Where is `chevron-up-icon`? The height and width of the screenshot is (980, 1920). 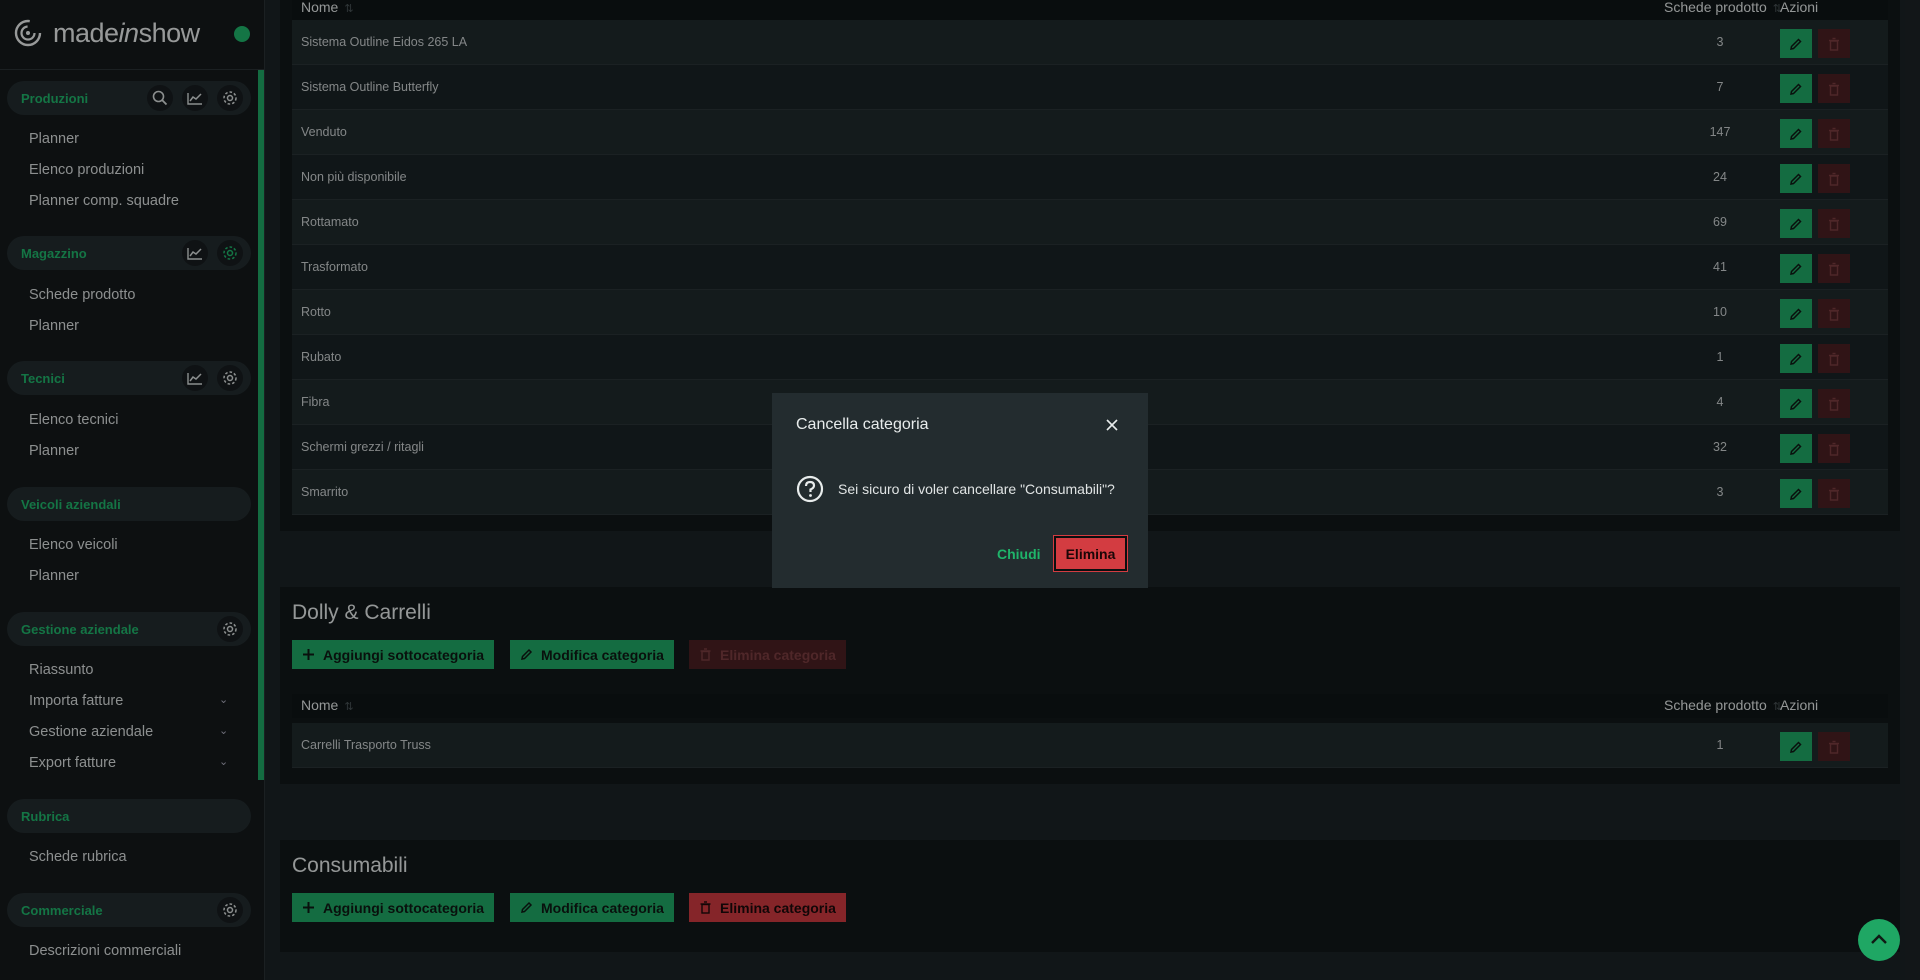
chevron-up-icon is located at coordinates (1879, 939).